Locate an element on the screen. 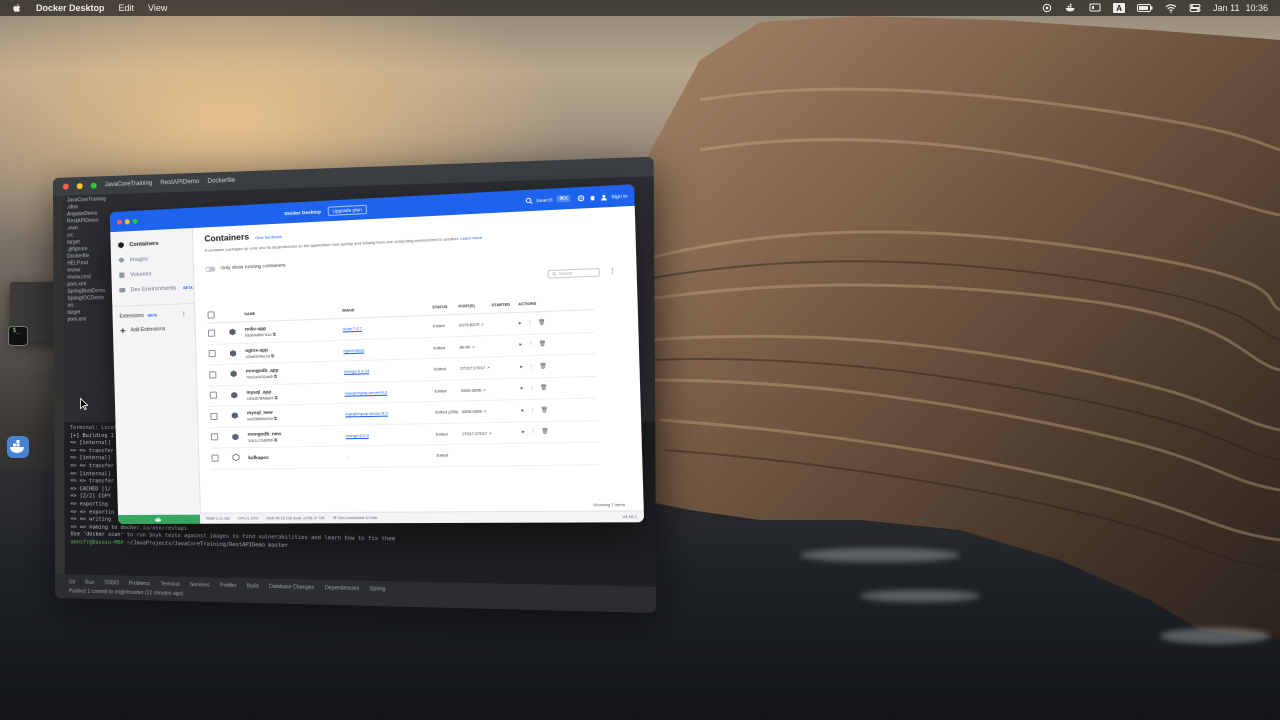 The height and width of the screenshot is (720, 1280). wifi-icon is located at coordinates (1171, 8).